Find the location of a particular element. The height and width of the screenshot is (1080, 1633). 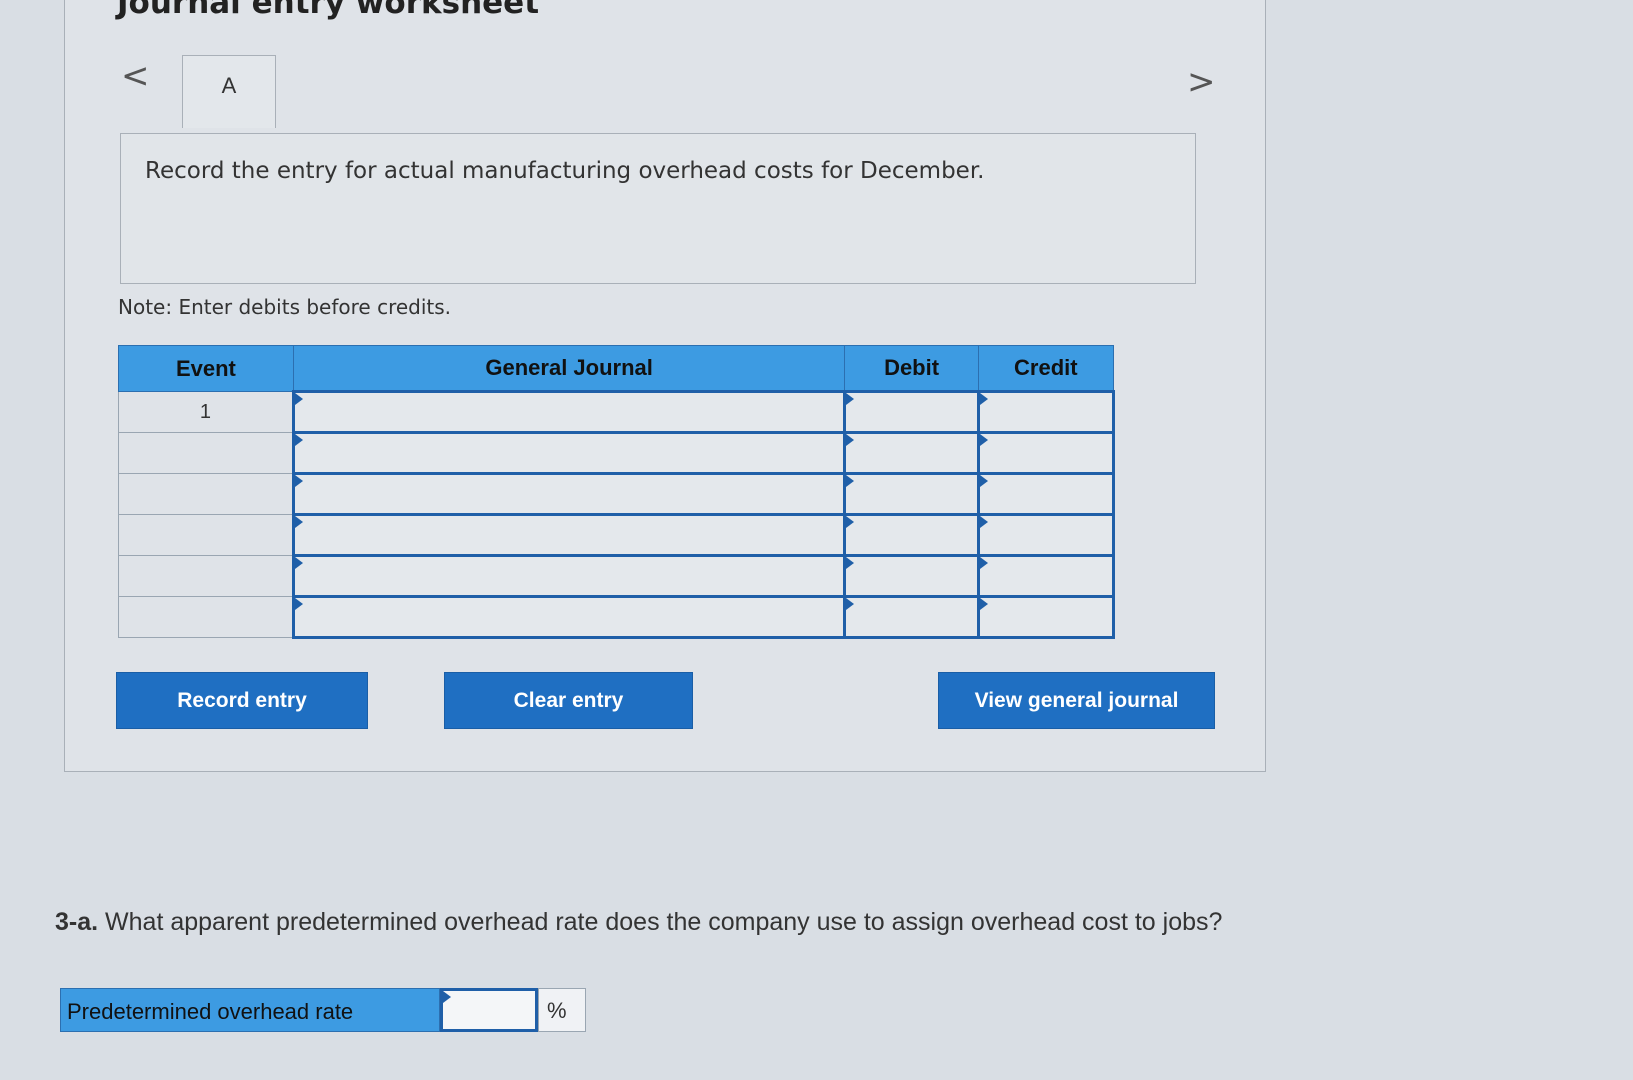

header-debit: Debit is located at coordinates (911, 368).